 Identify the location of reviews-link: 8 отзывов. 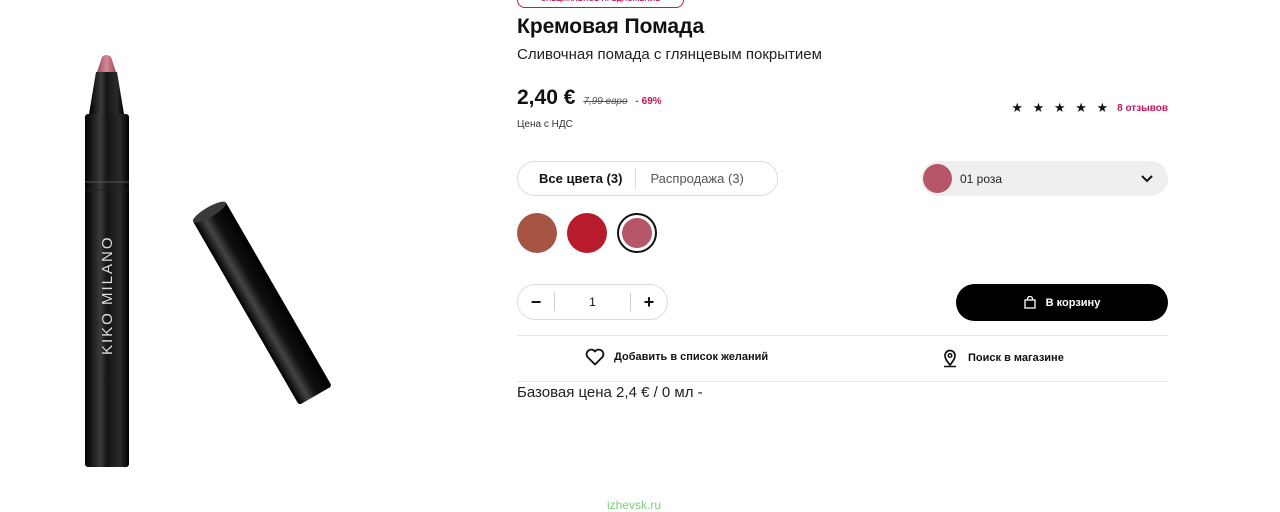
(1142, 108).